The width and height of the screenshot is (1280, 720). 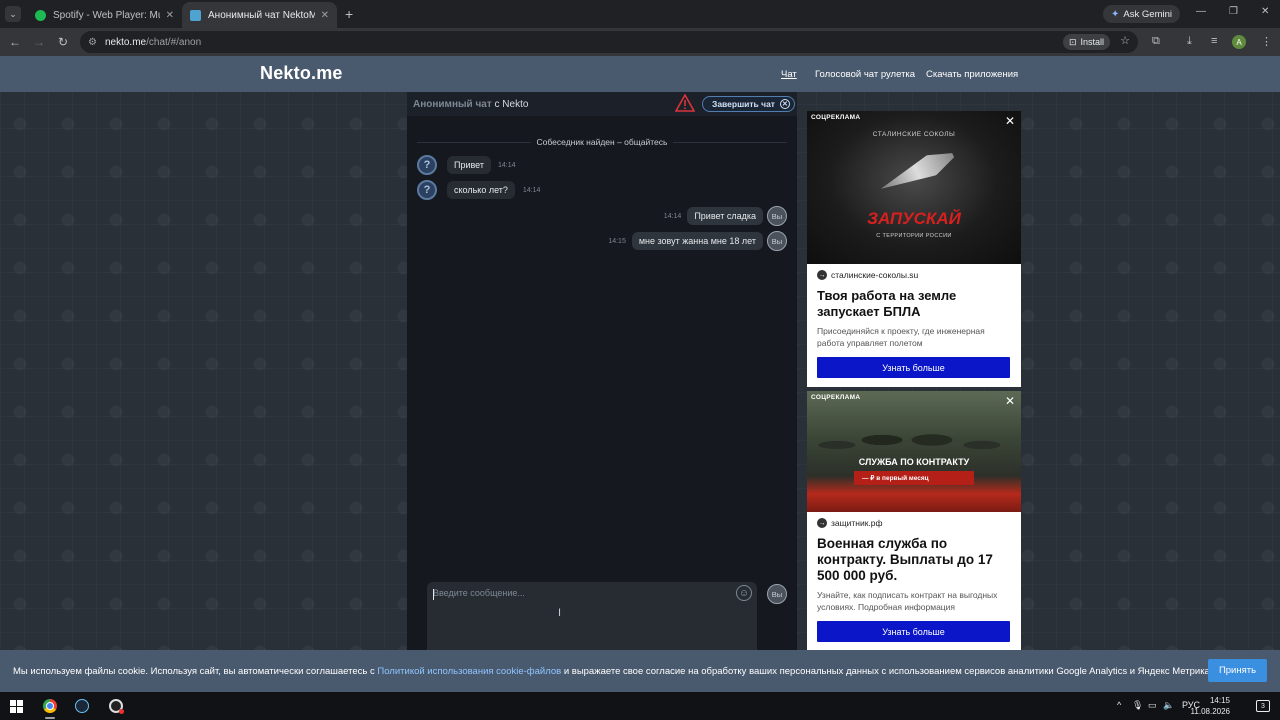 I want to click on address-bar: ⚙ nekto.me/chat/#/anon ⊡ Install ☆, so click(x=609, y=42).